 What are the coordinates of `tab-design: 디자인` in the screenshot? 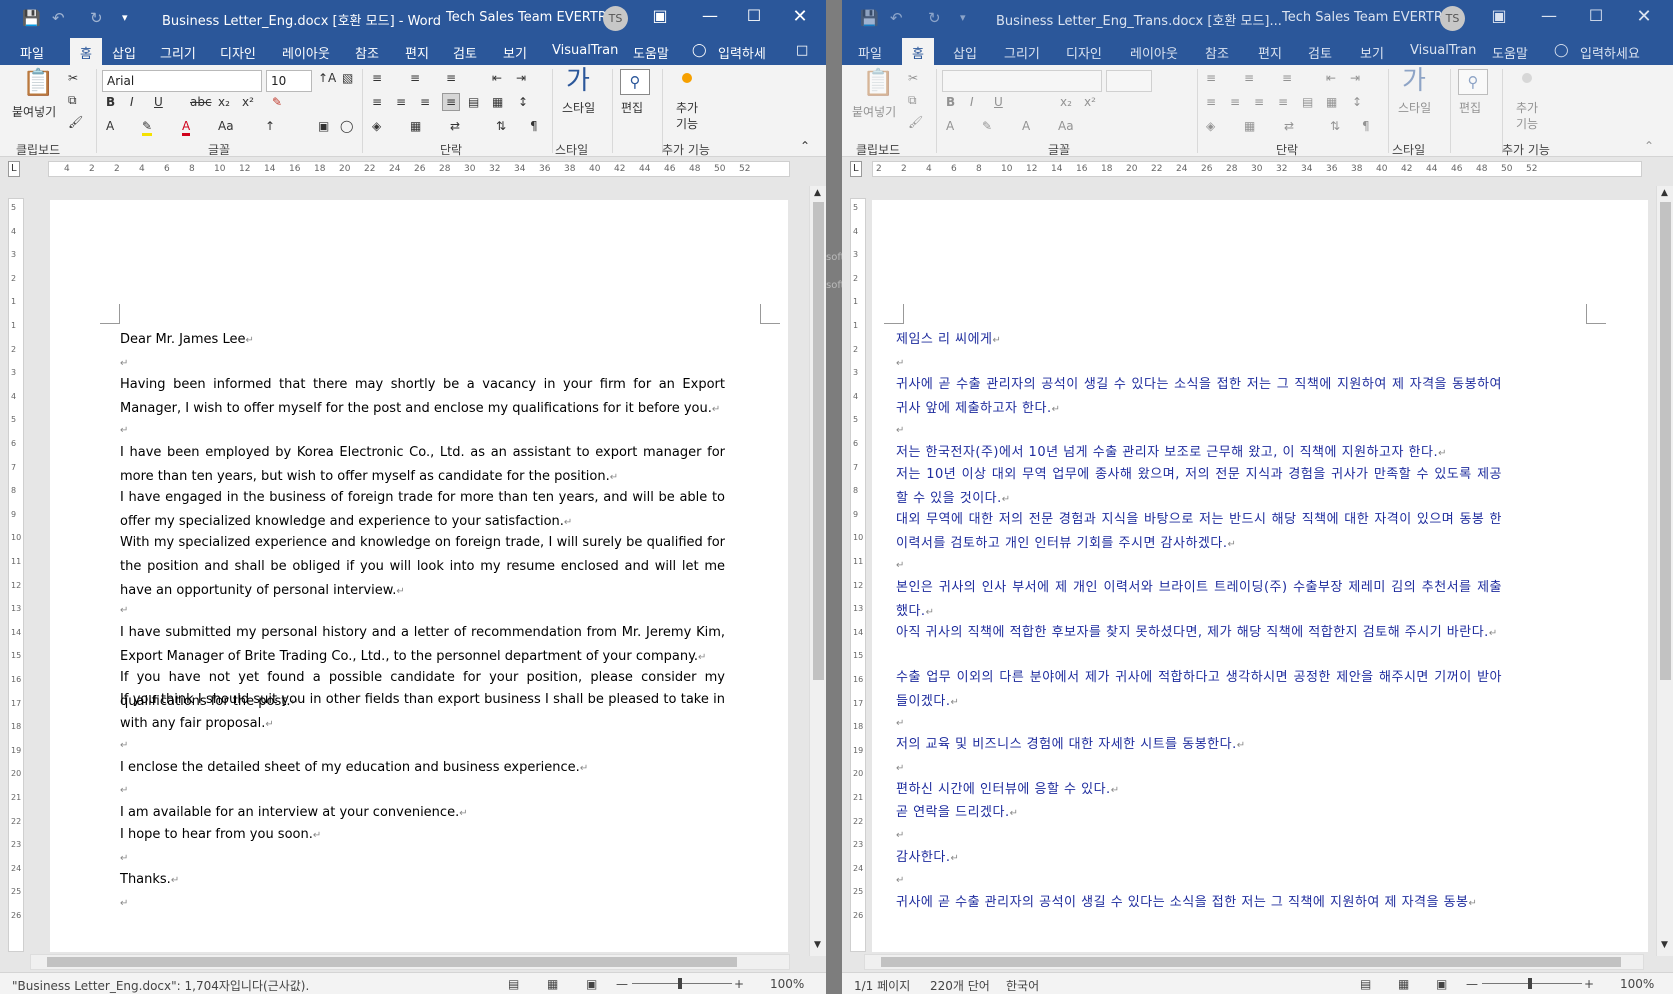 It's located at (1084, 52).